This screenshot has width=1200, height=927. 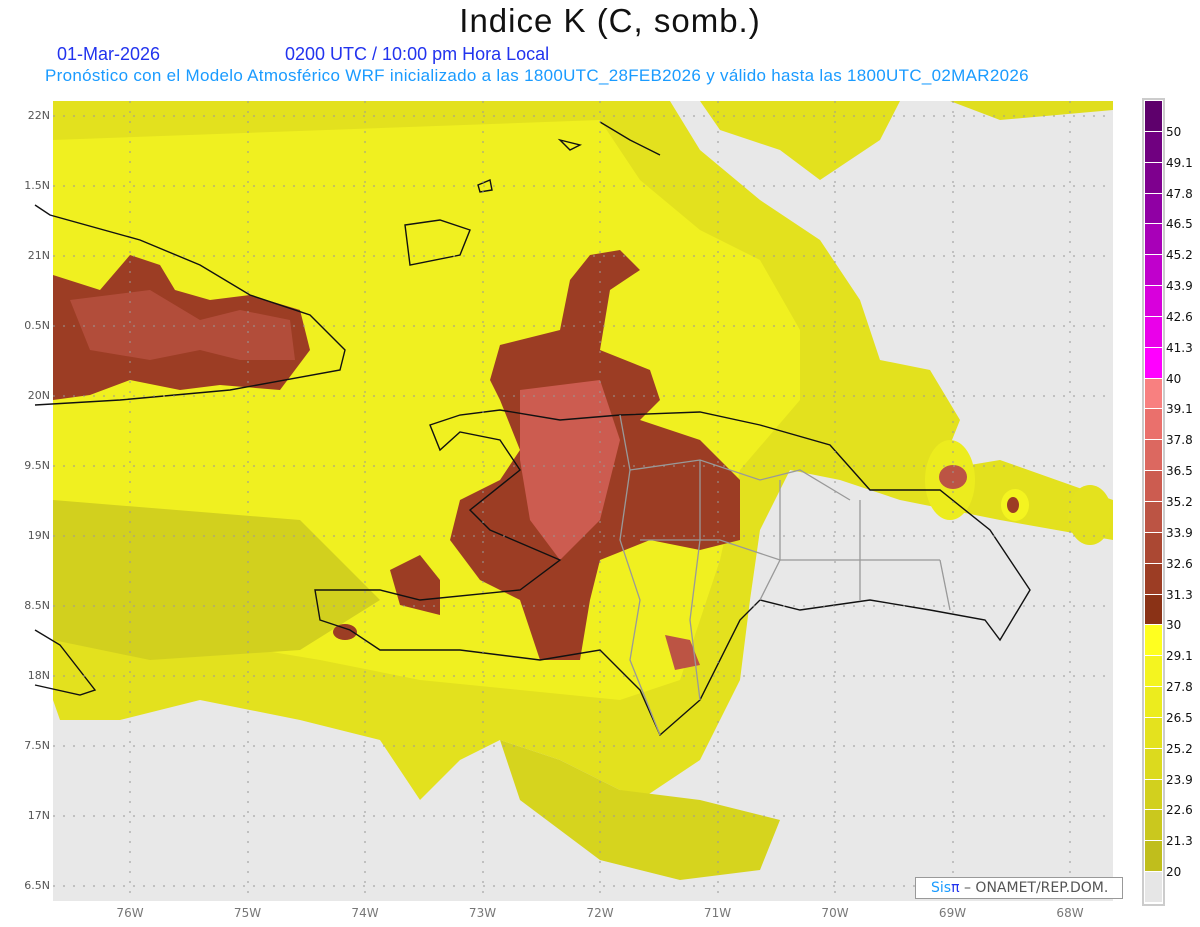 What do you see at coordinates (1179, 193) in the screenshot?
I see `colorbar-label: 47.8` at bounding box center [1179, 193].